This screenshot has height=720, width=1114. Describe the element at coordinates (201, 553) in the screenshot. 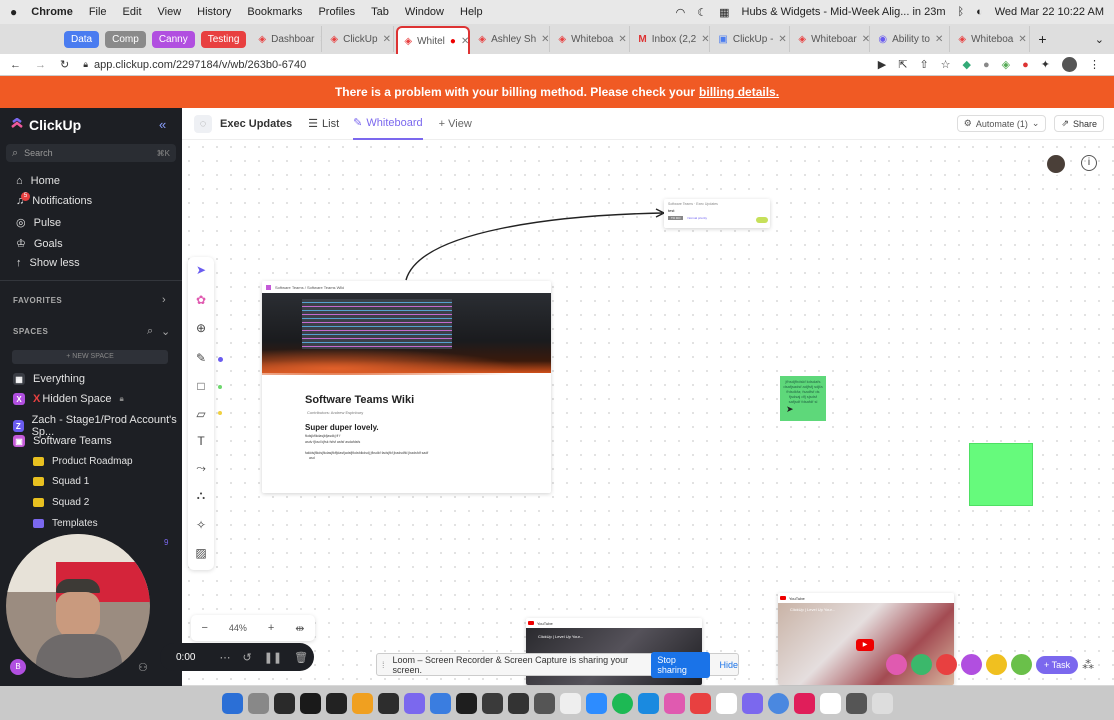

I see `image-tool-icon: ▨` at that location.